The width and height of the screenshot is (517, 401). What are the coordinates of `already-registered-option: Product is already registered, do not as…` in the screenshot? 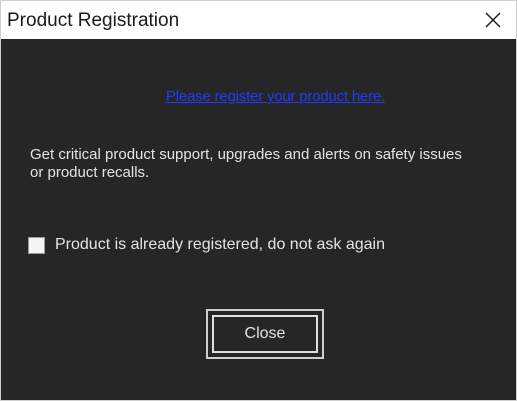 It's located at (206, 245).